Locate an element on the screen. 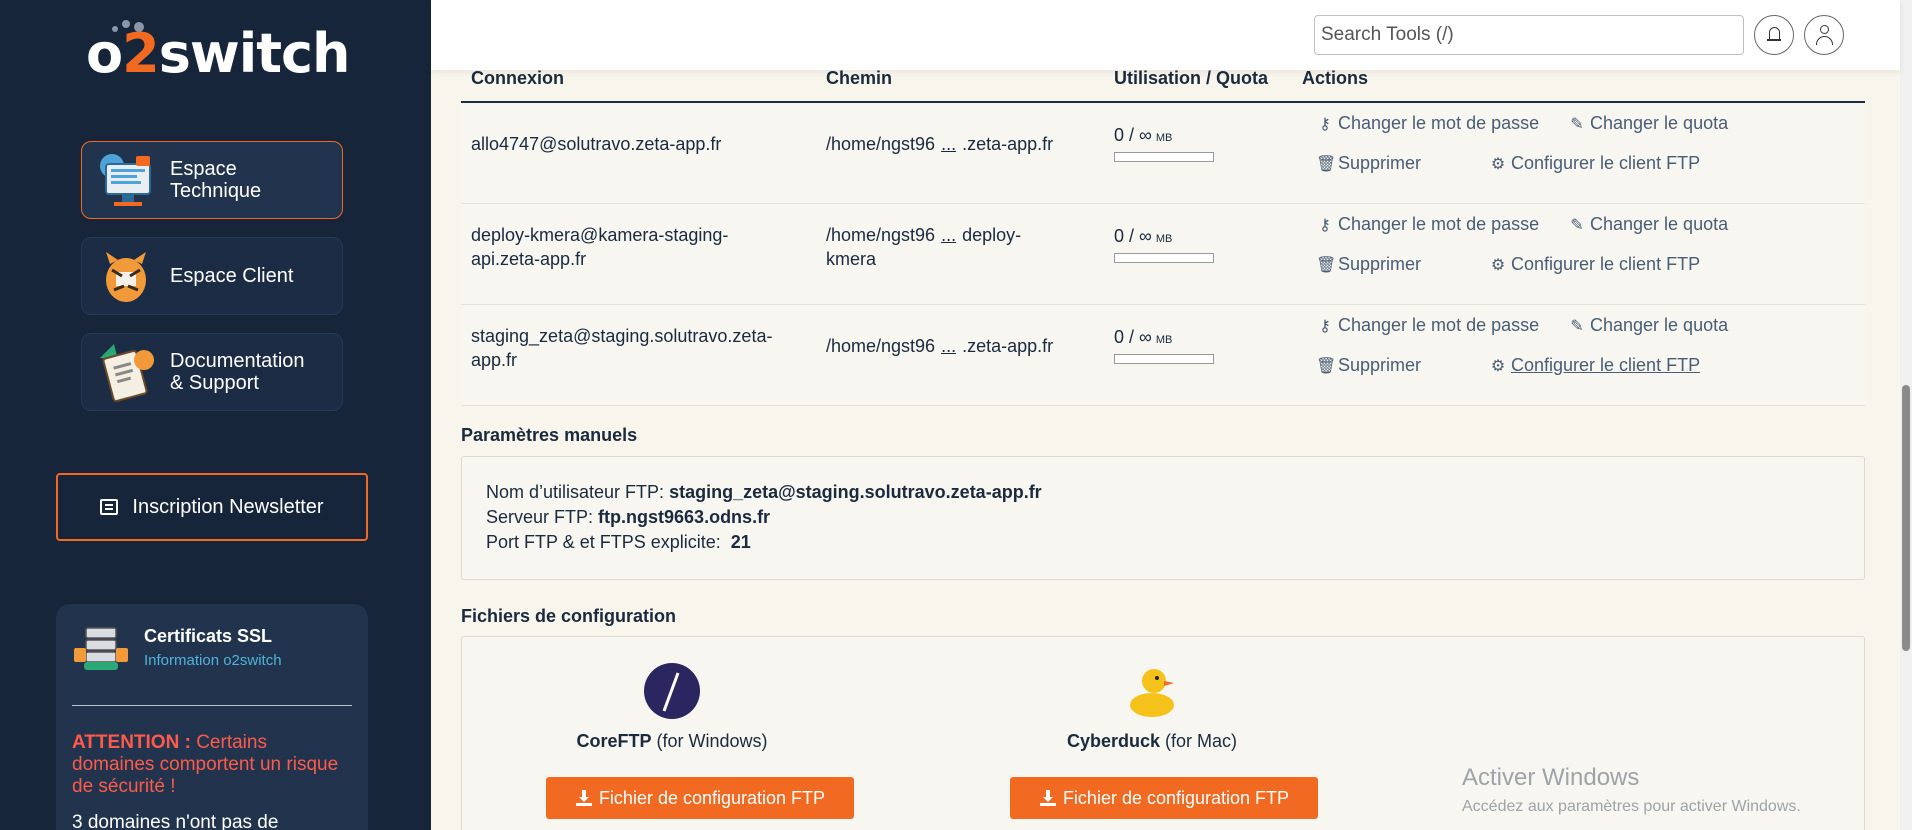 The image size is (1912, 830). config-files-title: Fichiers de configuration is located at coordinates (569, 616).